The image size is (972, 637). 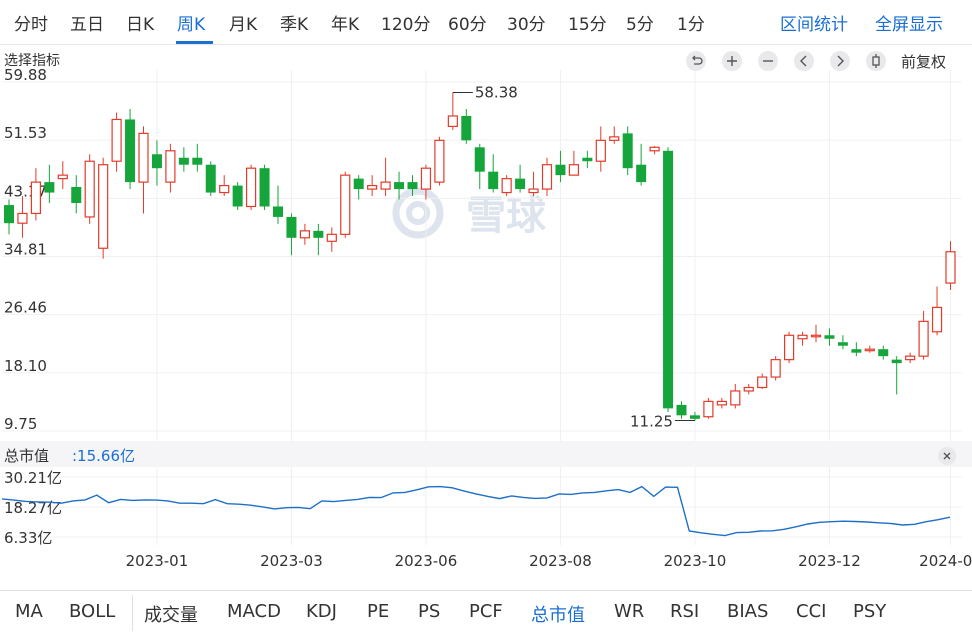 What do you see at coordinates (191, 22) in the screenshot?
I see `tab-weekly-k: 周K` at bounding box center [191, 22].